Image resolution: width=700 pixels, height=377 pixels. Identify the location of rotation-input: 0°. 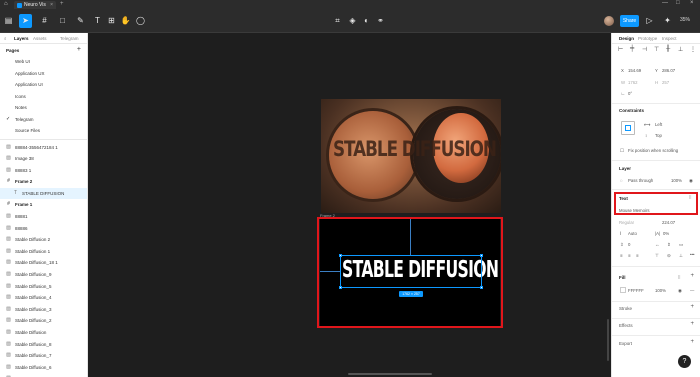
(630, 93).